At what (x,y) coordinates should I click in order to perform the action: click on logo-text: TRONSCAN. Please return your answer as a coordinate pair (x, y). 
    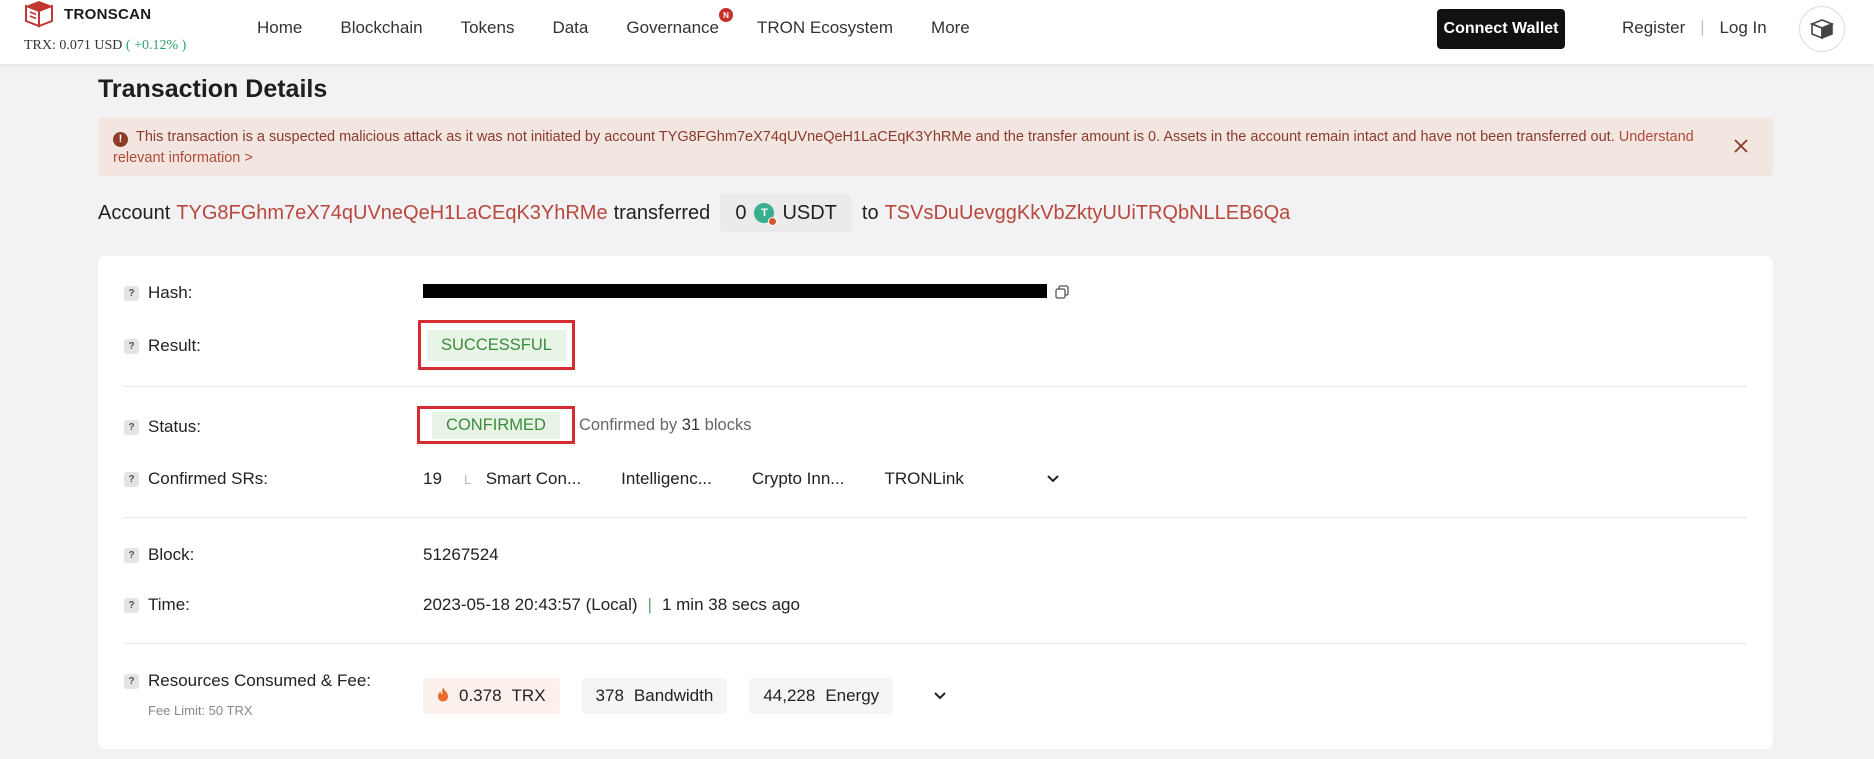
    Looking at the image, I should click on (108, 14).